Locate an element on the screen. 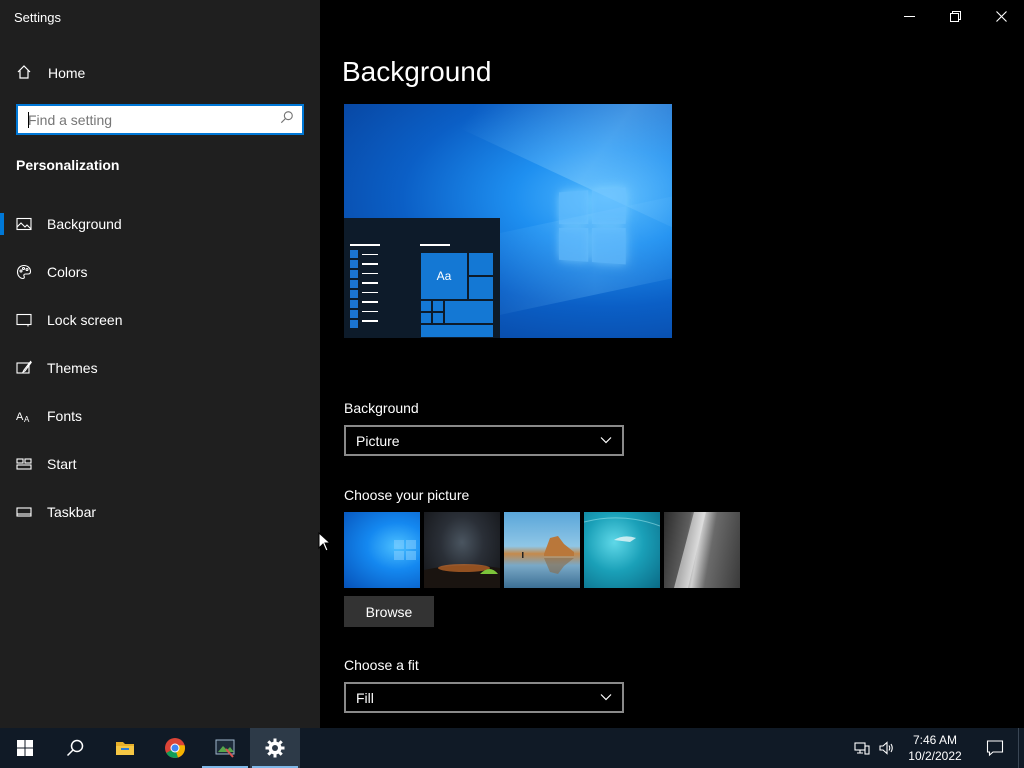 This screenshot has height=768, width=1024. sidebar-item-label: Lock screen is located at coordinates (85, 320).